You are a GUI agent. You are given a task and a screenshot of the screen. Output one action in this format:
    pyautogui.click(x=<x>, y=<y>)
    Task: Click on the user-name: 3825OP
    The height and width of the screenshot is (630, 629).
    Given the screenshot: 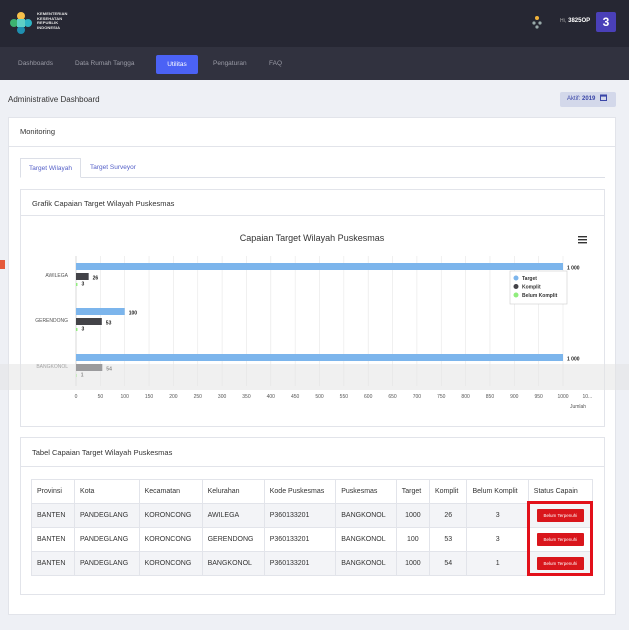 What is the action you would take?
    pyautogui.click(x=579, y=21)
    